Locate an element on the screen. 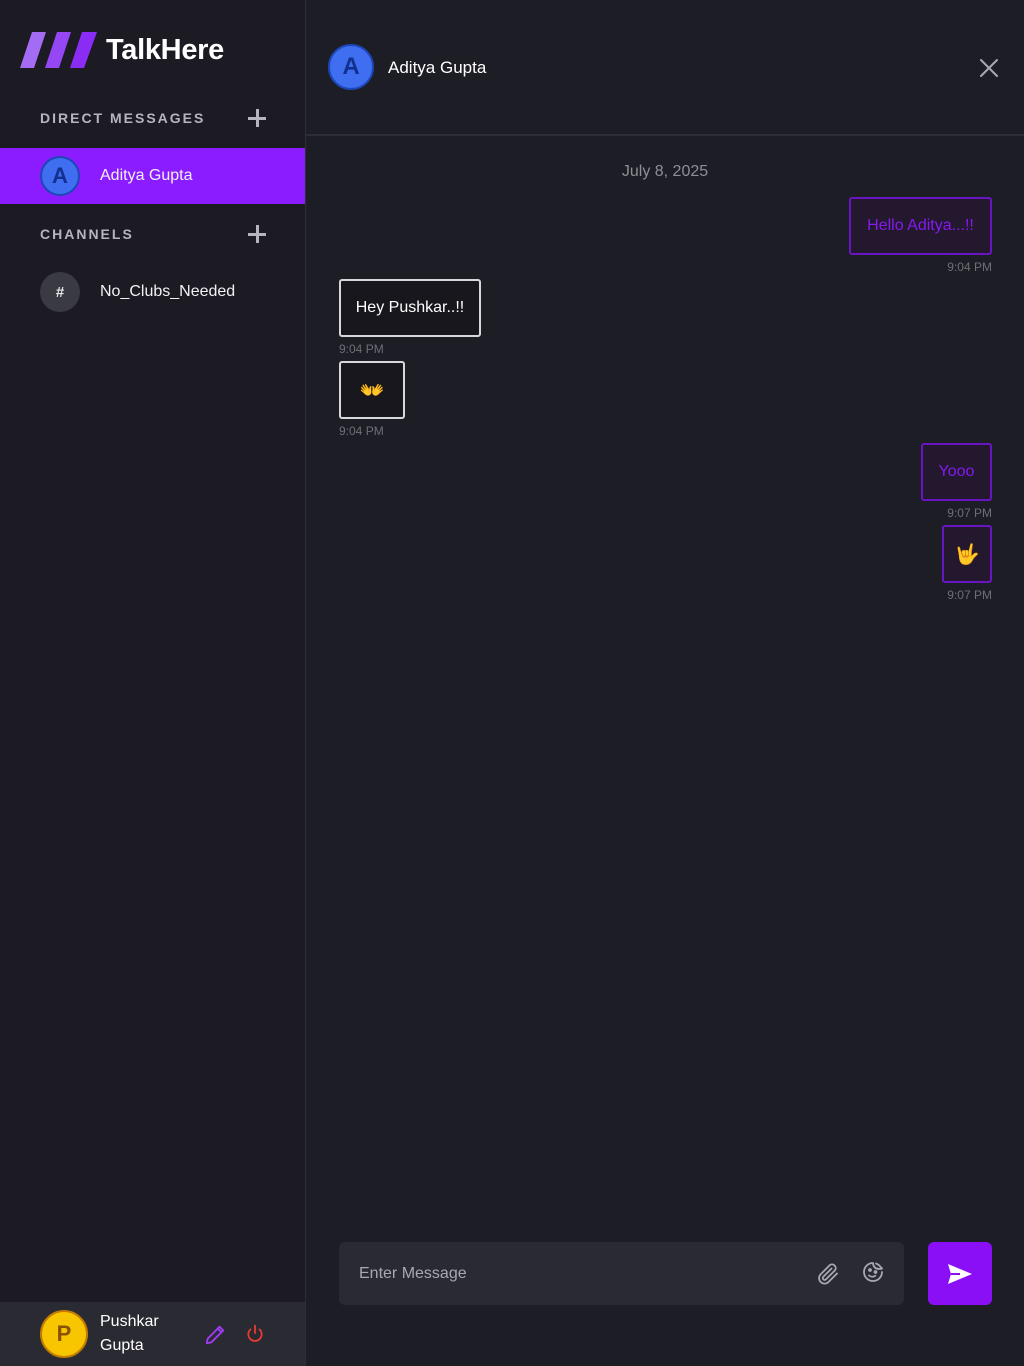 The image size is (1024, 1366). channels-header: CHANNELS is located at coordinates (153, 234).